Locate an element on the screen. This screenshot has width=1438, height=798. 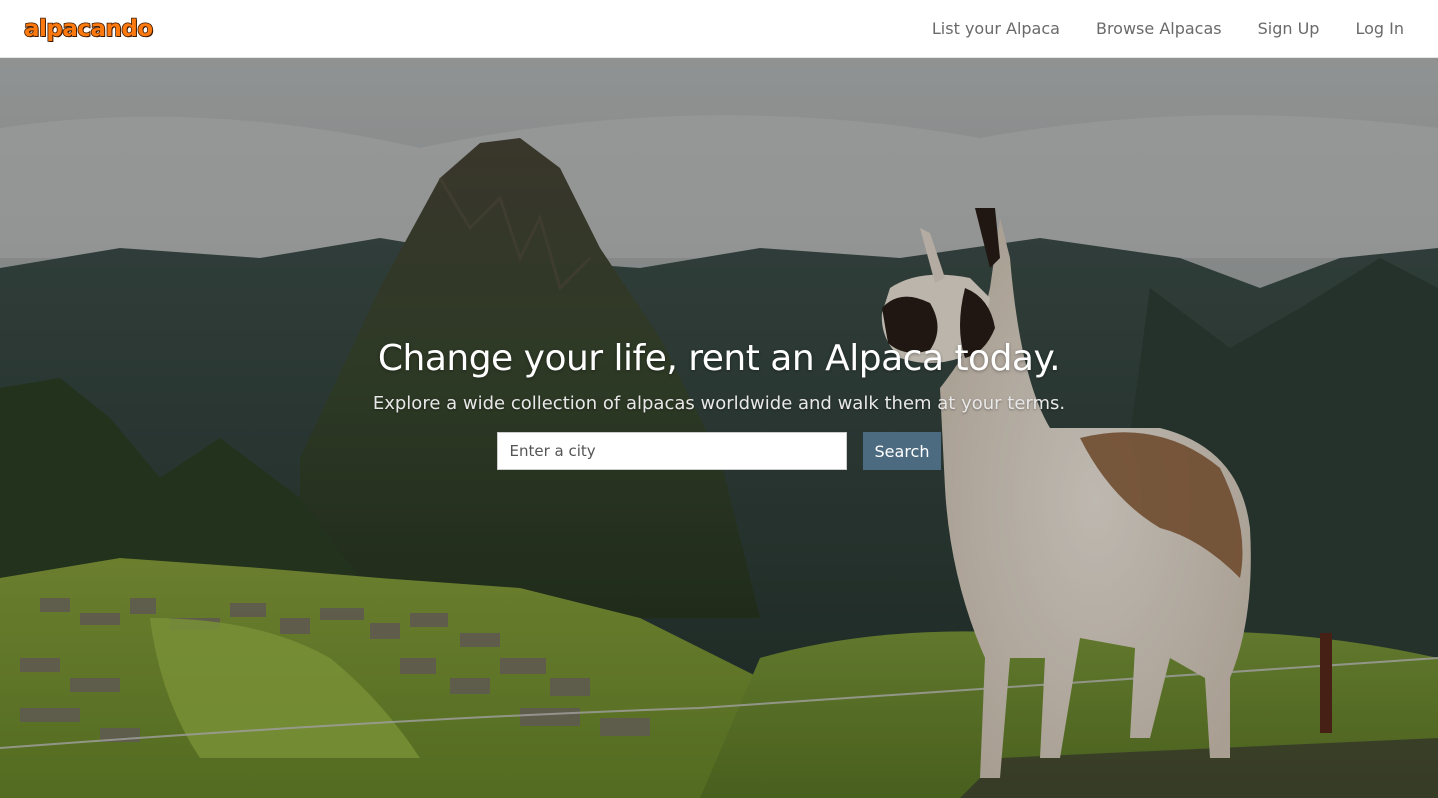
search-button: Search is located at coordinates (902, 451).